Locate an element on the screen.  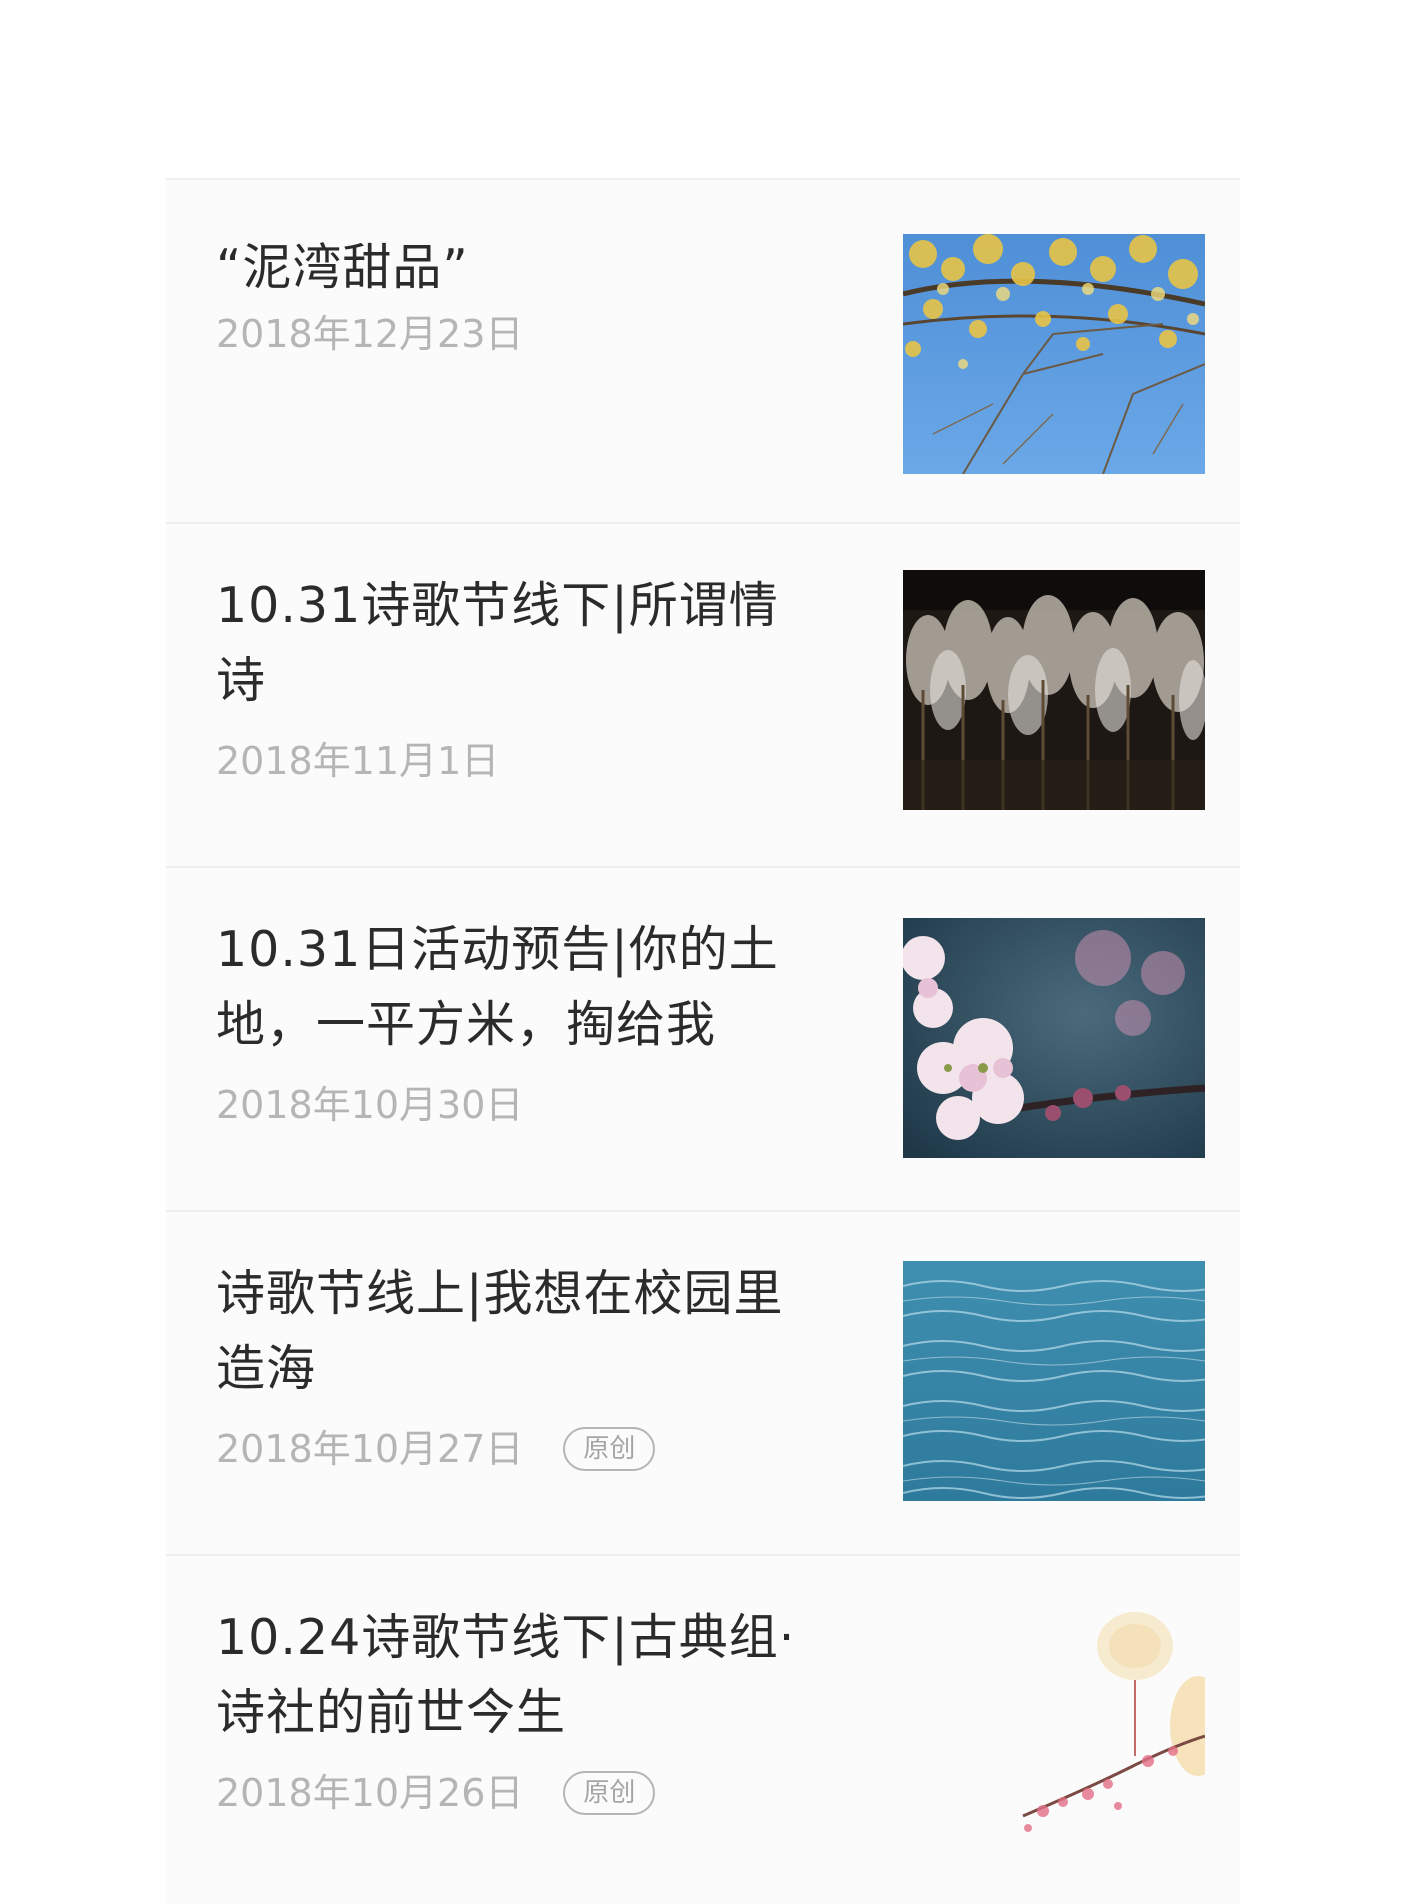
article-meta: 2018年12月23日 is located at coordinates (516, 334).